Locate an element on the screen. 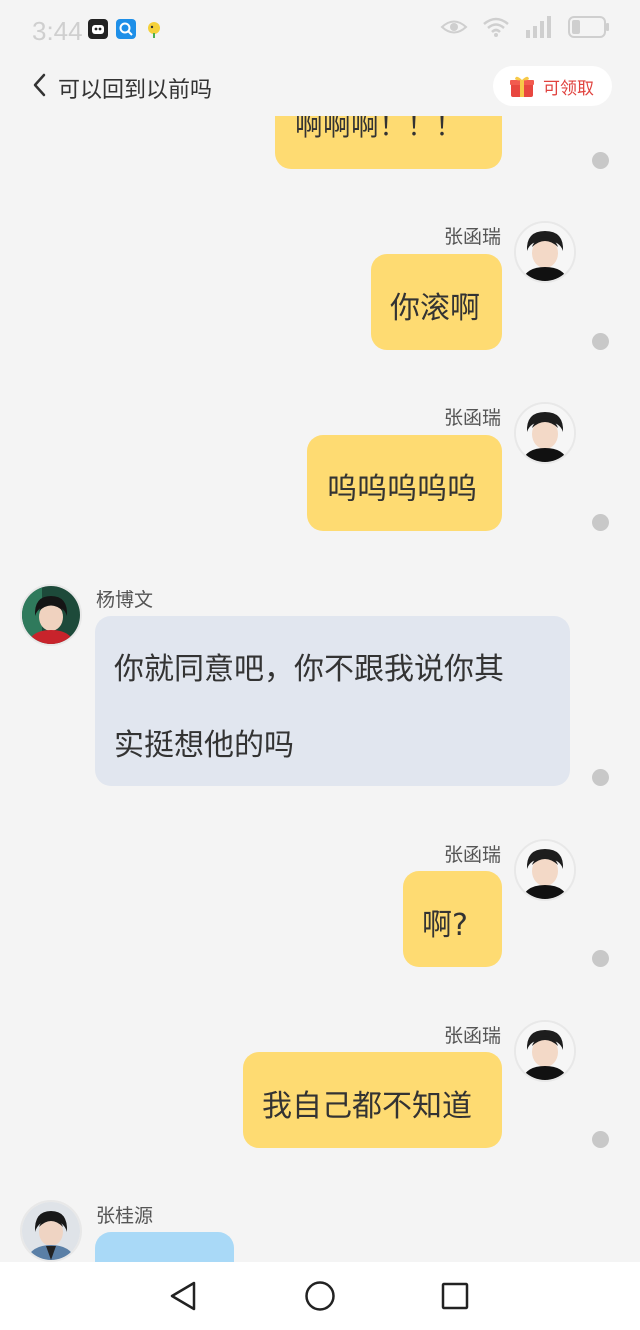  nav-recents-icon is located at coordinates (455, 1296).